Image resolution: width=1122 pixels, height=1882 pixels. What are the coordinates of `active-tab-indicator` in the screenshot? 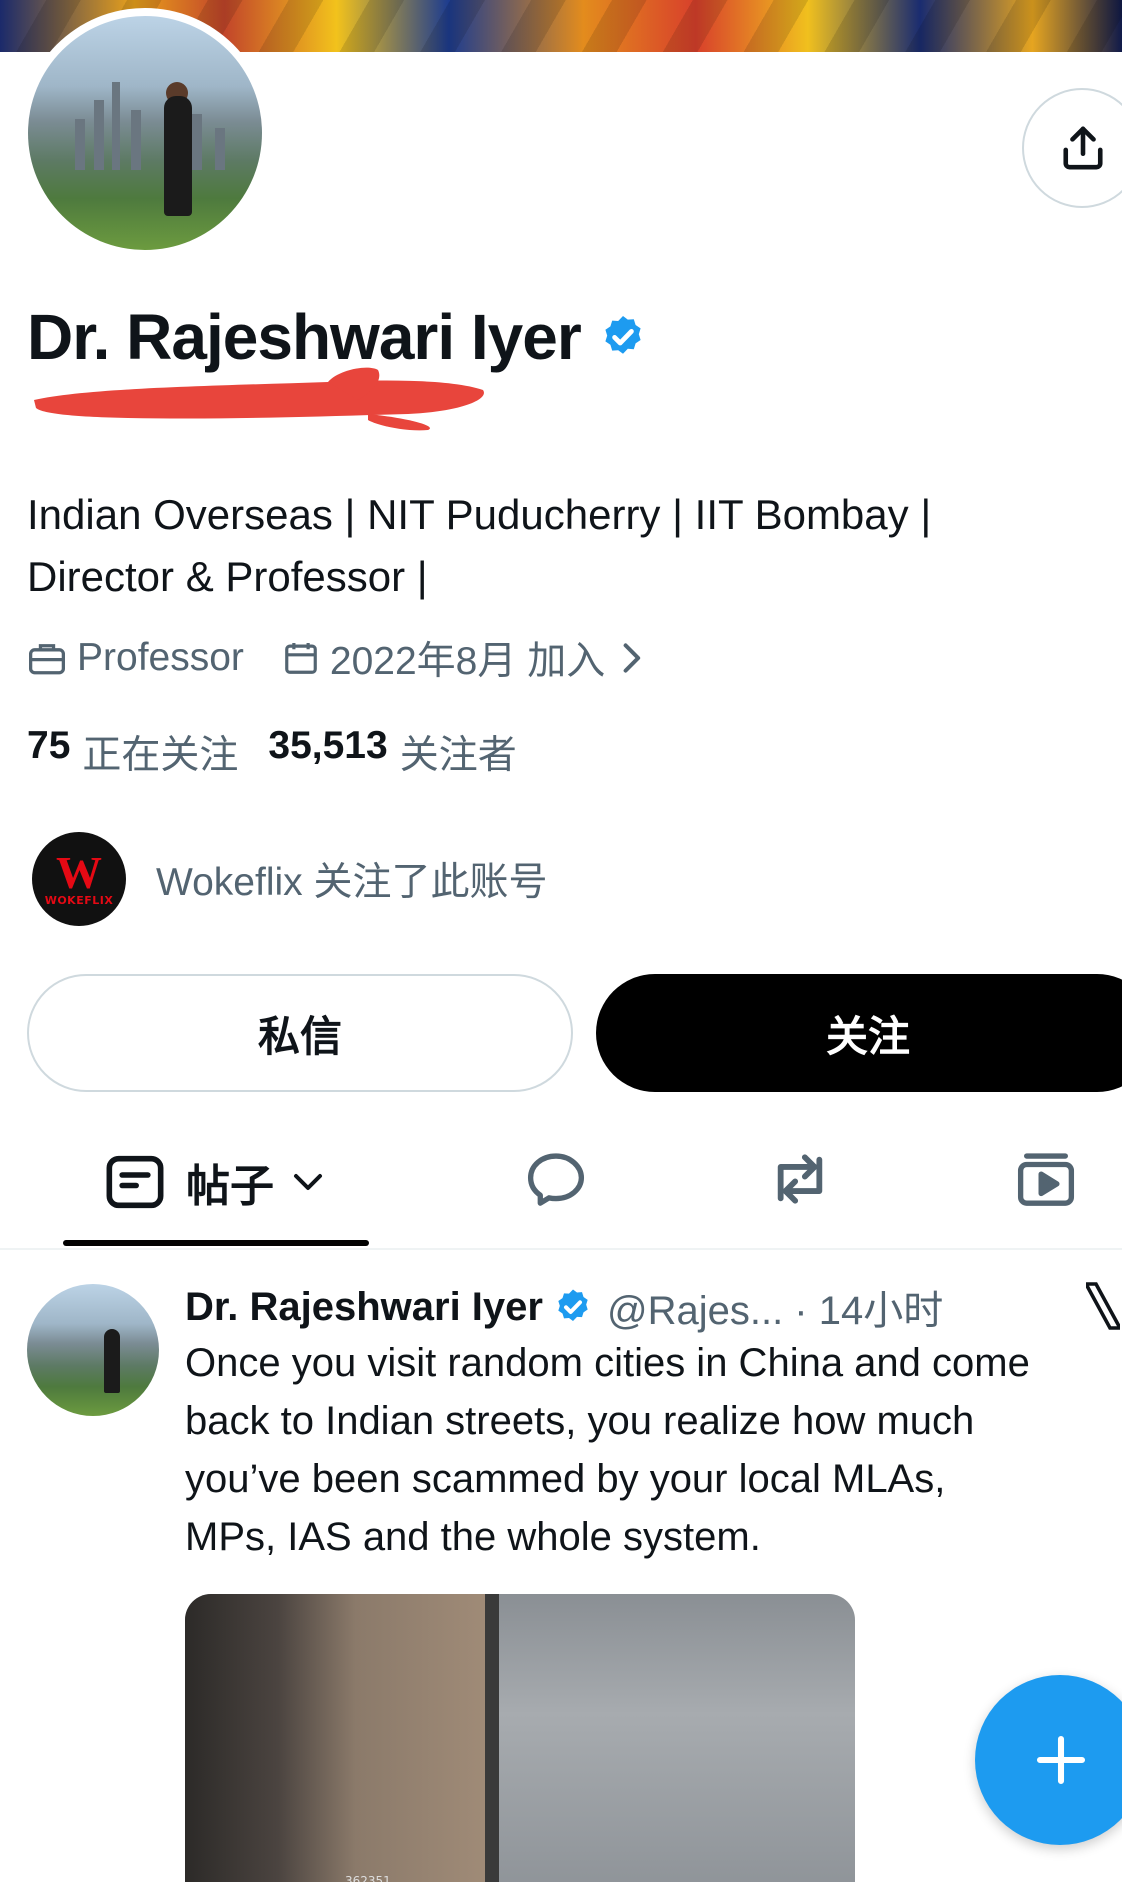 It's located at (216, 1243).